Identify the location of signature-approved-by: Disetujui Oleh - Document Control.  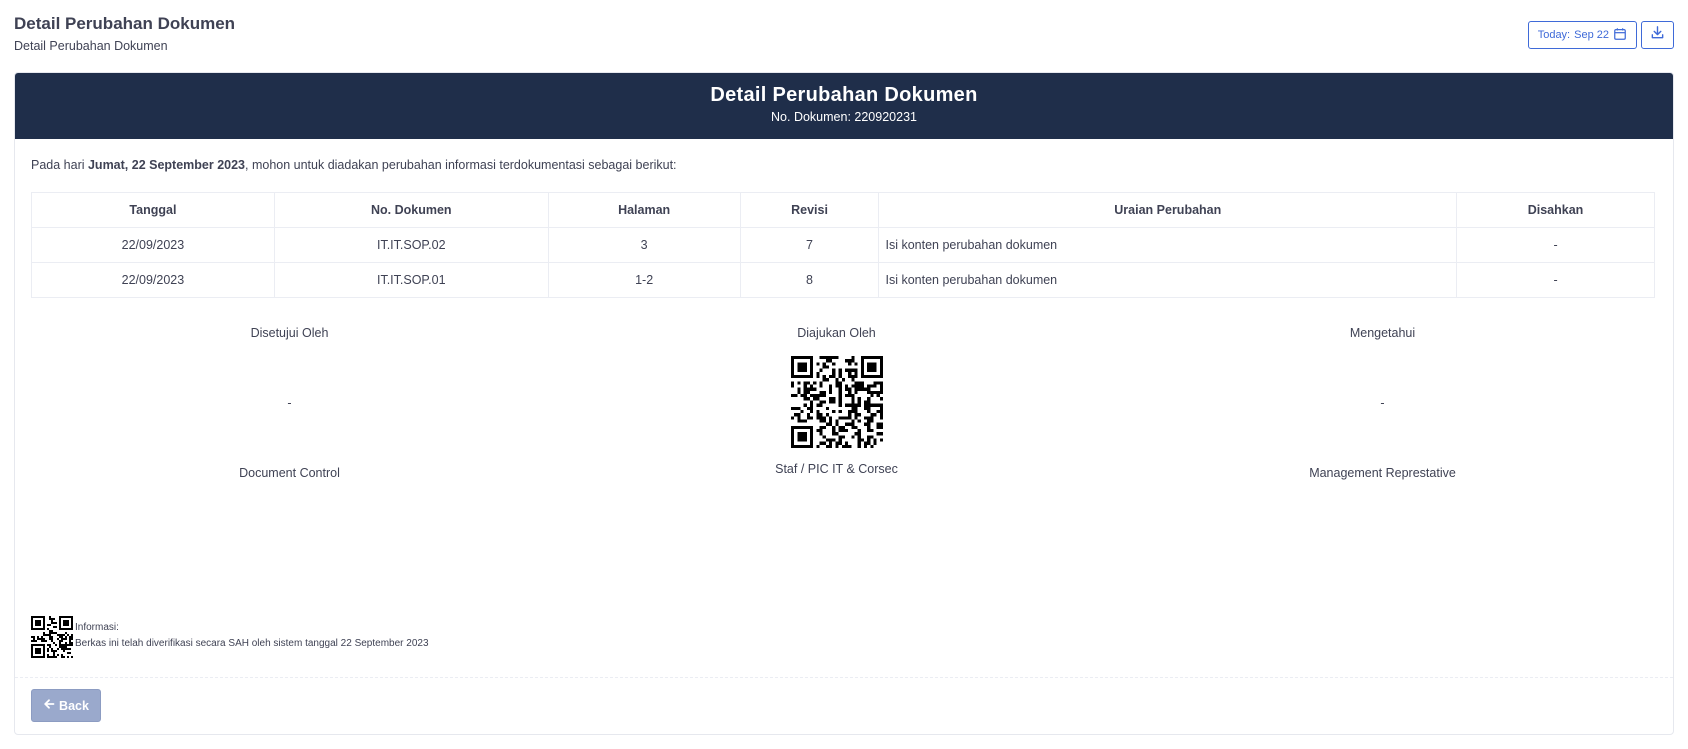
(289, 403).